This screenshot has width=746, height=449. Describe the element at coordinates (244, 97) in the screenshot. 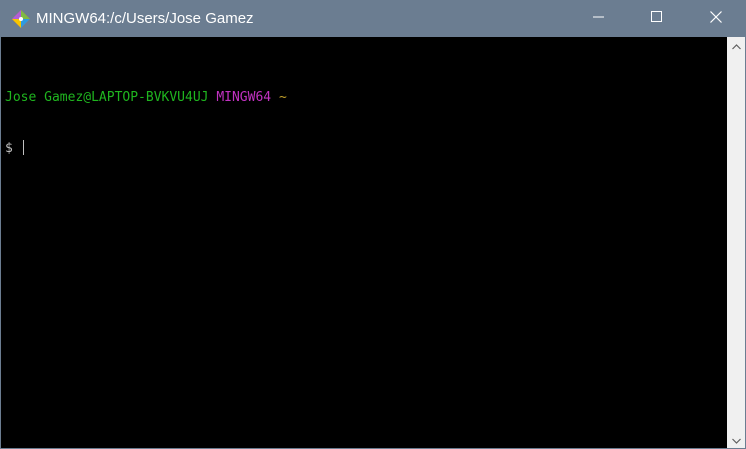

I see `environment-label: MINGW64` at that location.